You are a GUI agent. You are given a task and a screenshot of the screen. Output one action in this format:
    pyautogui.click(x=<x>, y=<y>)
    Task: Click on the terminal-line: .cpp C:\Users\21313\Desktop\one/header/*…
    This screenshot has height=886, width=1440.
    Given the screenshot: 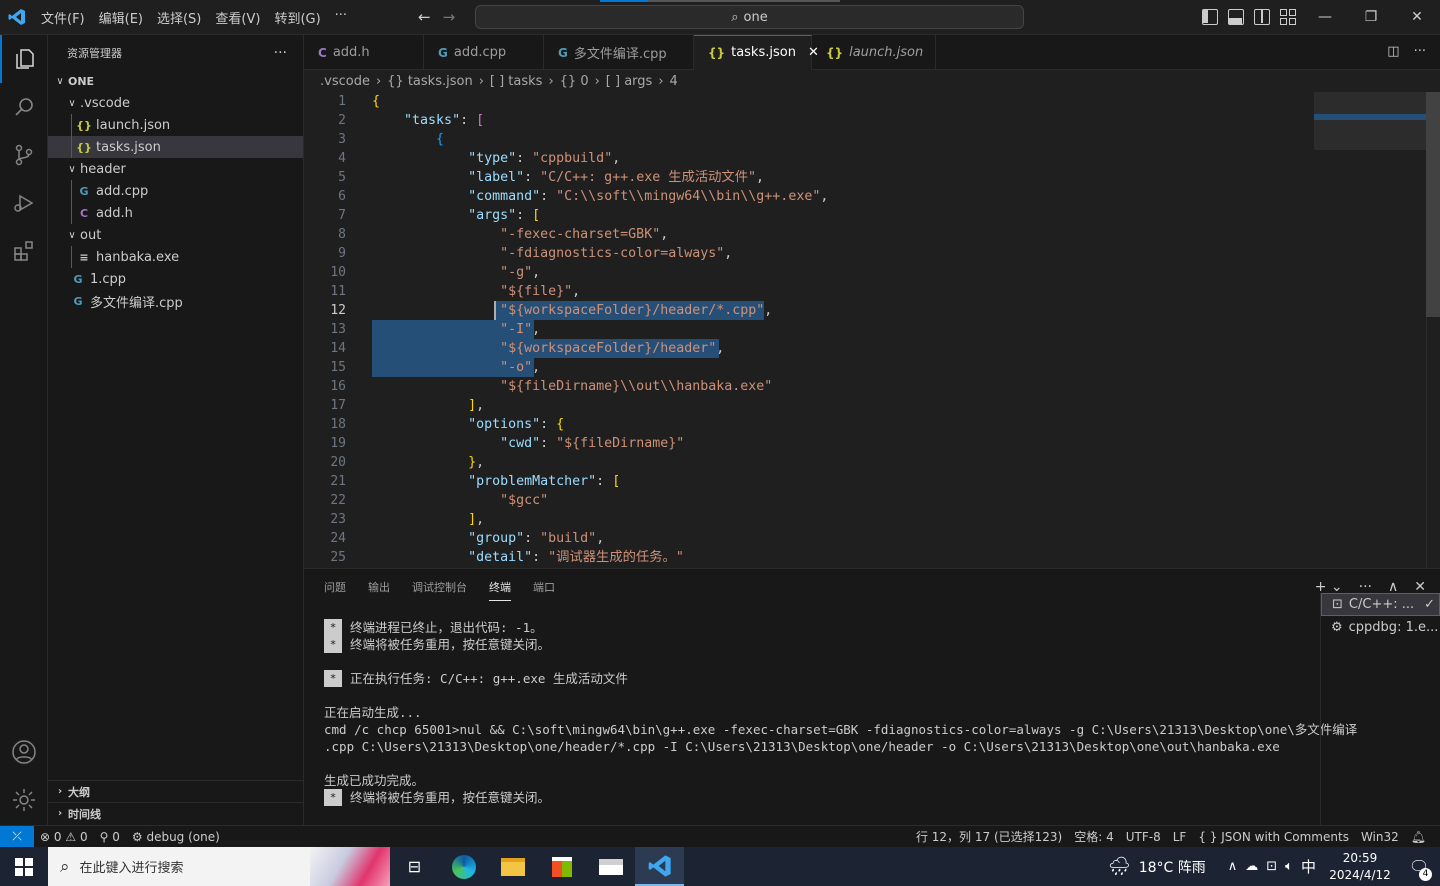 What is the action you would take?
    pyautogui.click(x=814, y=746)
    